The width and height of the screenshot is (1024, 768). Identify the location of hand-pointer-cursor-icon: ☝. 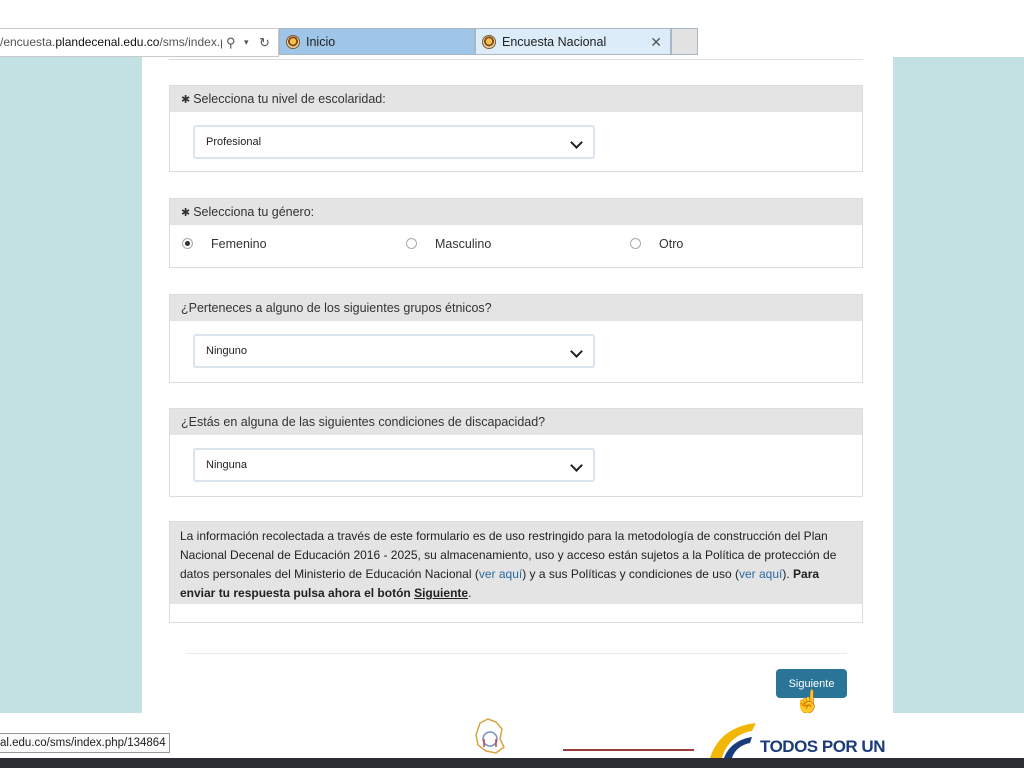
(808, 701).